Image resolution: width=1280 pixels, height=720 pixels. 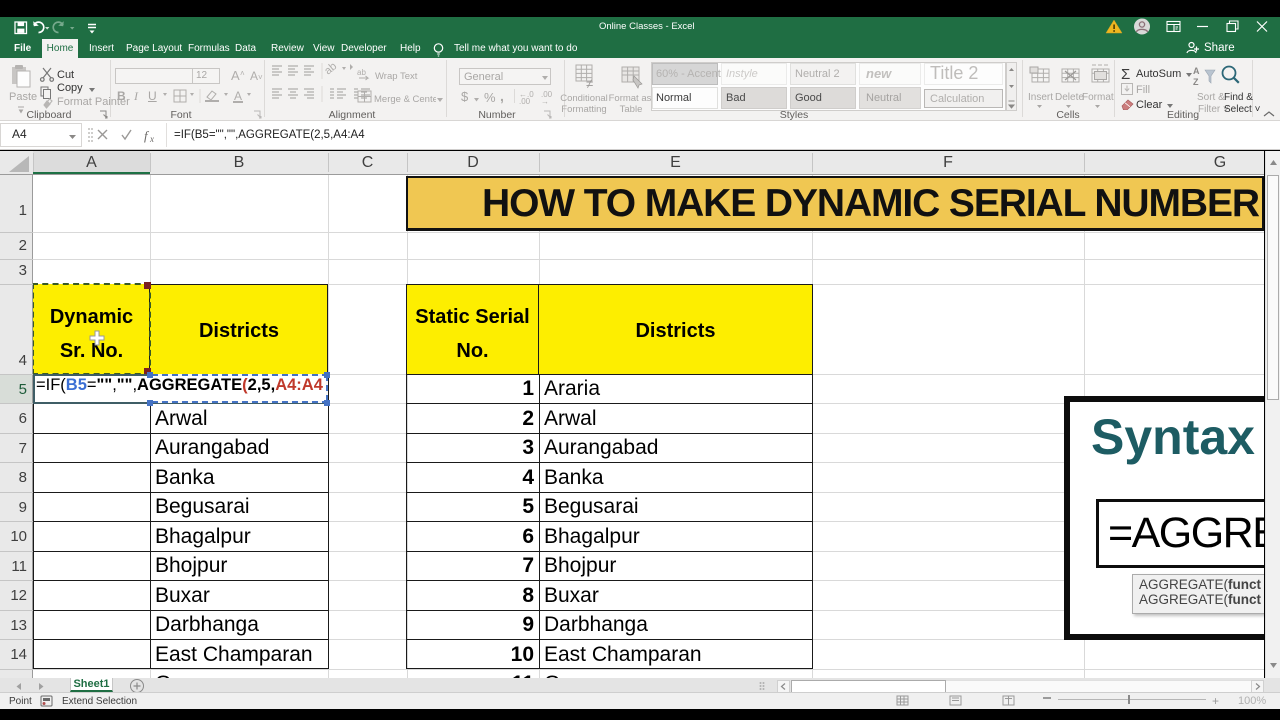 What do you see at coordinates (525, 101) in the screenshot?
I see `svg-text: .00` at bounding box center [525, 101].